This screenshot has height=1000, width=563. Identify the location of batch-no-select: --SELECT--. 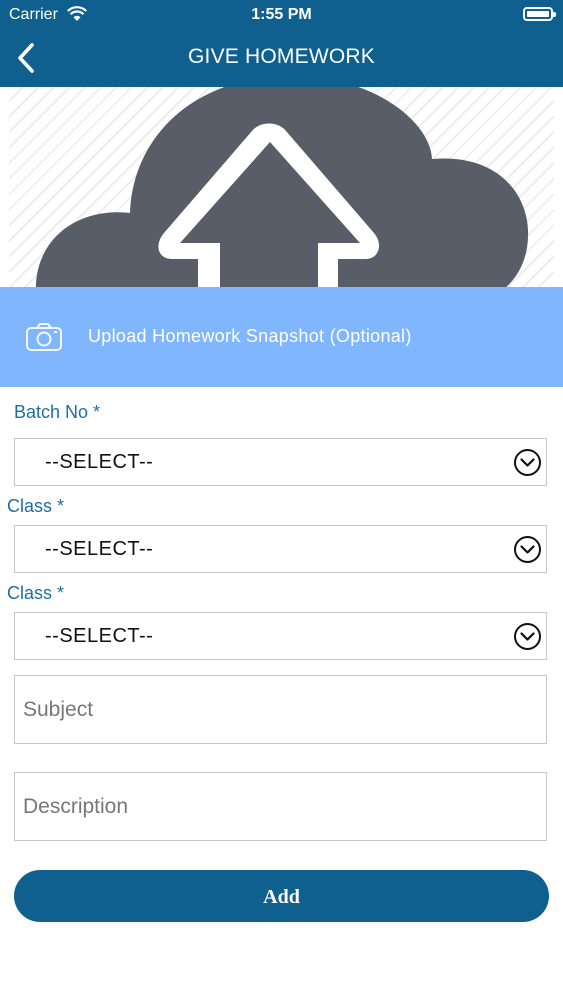
(280, 462).